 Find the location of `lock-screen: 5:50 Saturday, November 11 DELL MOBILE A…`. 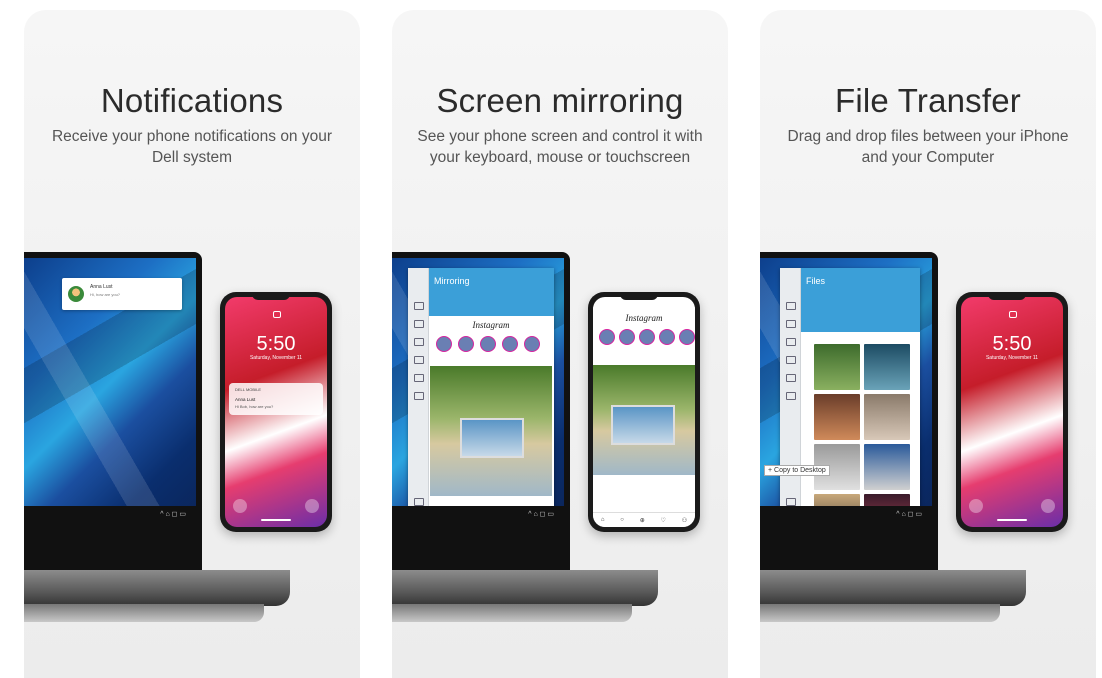

lock-screen: 5:50 Saturday, November 11 DELL MOBILE A… is located at coordinates (276, 412).